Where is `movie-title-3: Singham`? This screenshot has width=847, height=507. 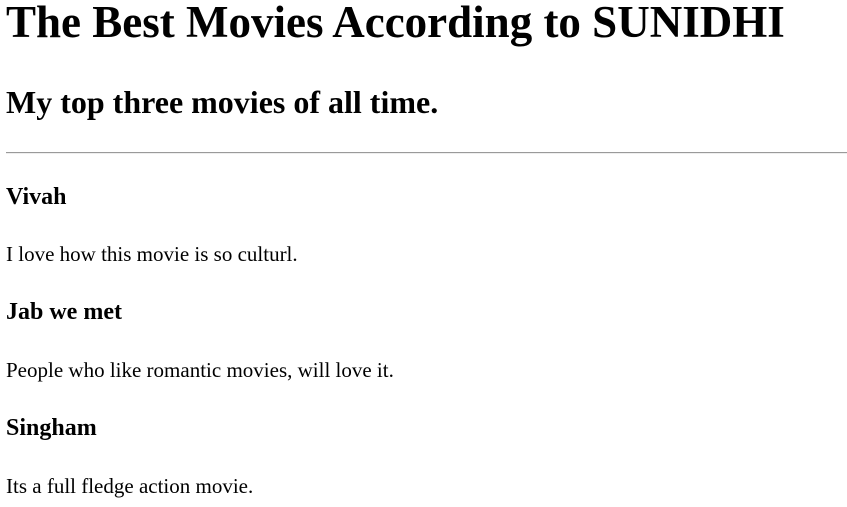 movie-title-3: Singham is located at coordinates (51, 428).